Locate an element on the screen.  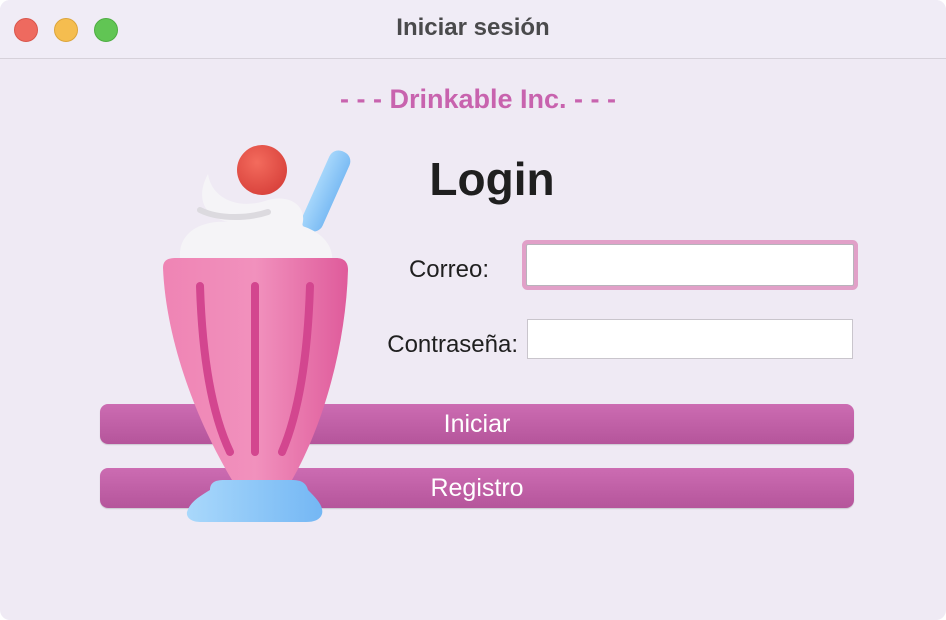
password-field is located at coordinates (690, 339).